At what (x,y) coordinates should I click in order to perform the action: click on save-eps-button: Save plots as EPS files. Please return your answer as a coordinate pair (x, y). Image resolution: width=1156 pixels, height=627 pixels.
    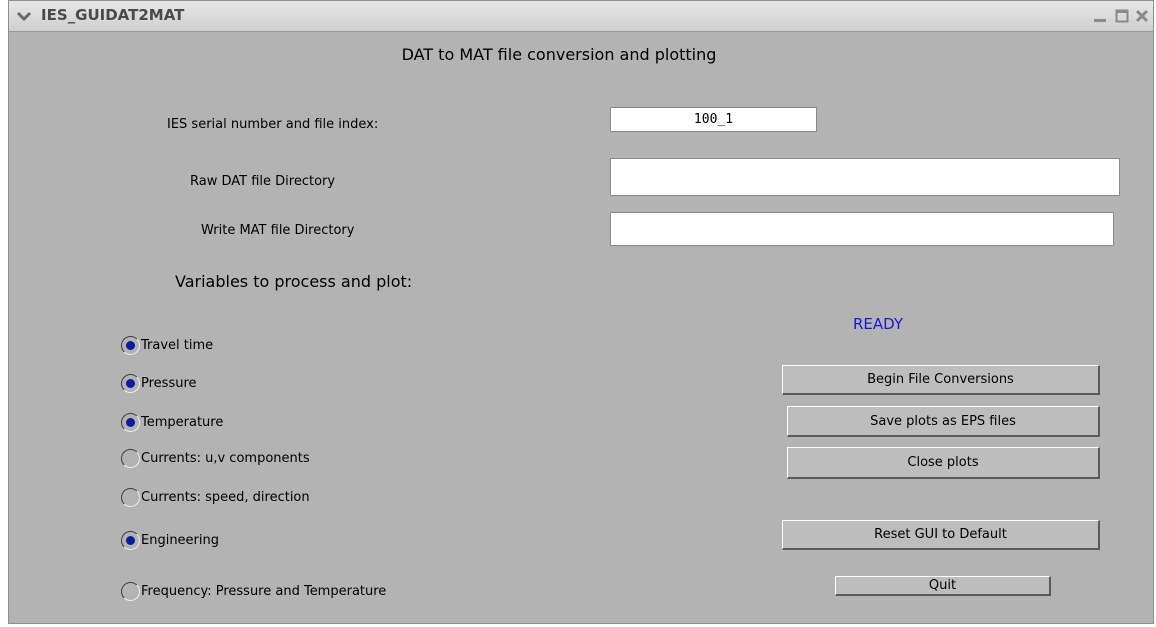
    Looking at the image, I should click on (943, 421).